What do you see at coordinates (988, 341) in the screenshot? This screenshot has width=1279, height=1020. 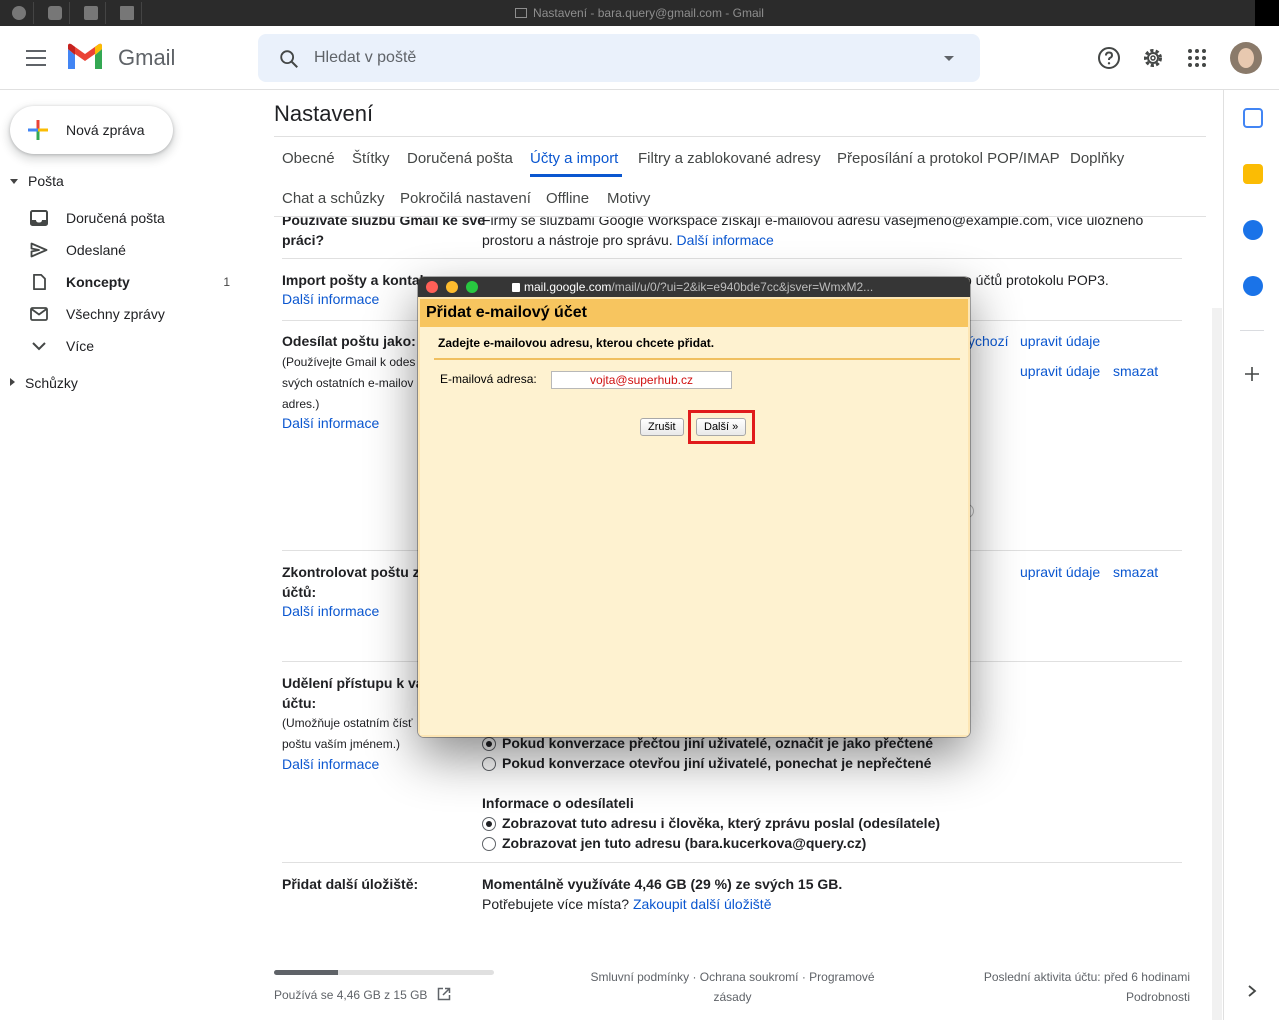 I see `make-default-link: ýchozí` at bounding box center [988, 341].